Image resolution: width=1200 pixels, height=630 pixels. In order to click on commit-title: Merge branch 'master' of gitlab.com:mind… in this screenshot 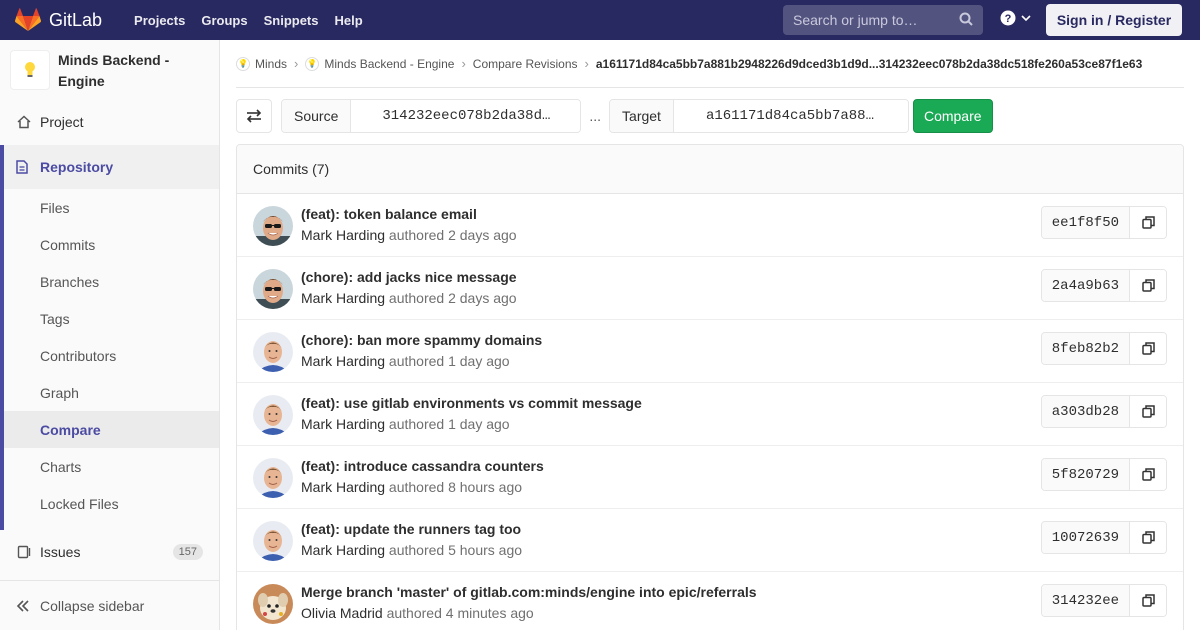, I will do `click(529, 592)`.